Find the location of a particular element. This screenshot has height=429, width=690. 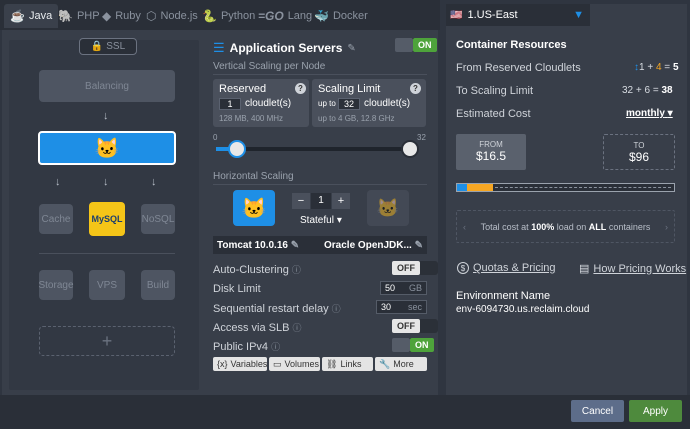

reserved-cloudlets-value: ↕1 + 4 = 5 is located at coordinates (656, 67).